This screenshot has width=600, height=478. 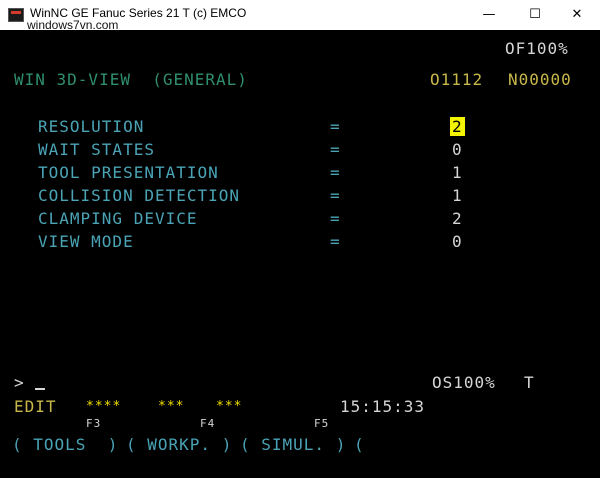 I want to click on setting-label-collision-detection: COLLISION DETECTION, so click(x=139, y=195).